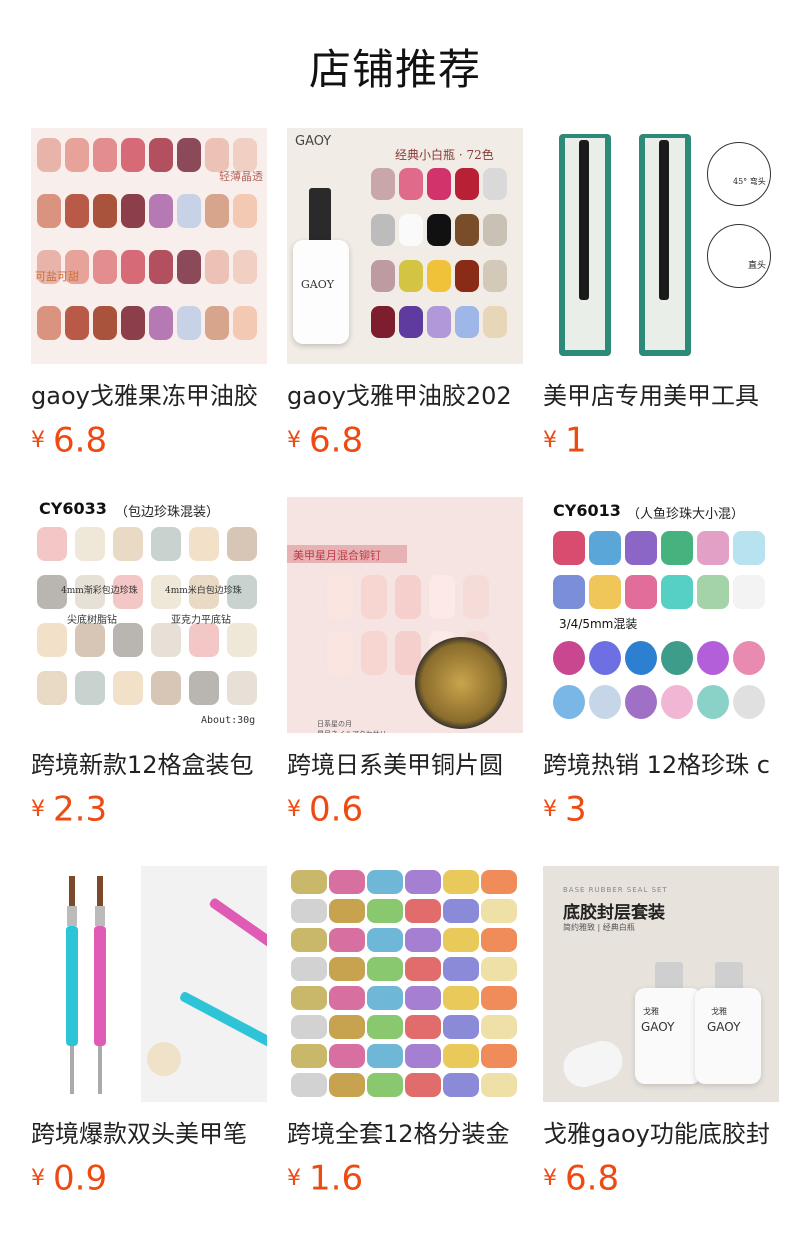  I want to click on product-image: 45° 弯头 直头, so click(661, 246).